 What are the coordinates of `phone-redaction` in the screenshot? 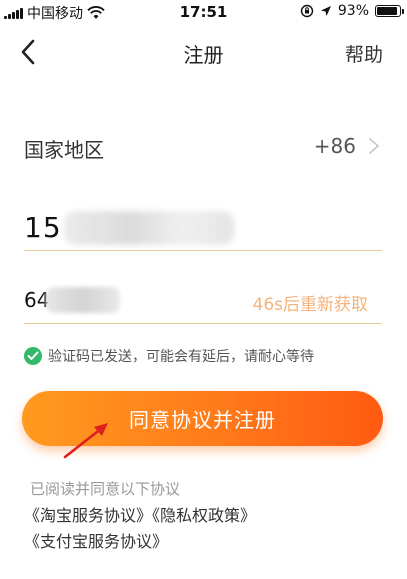 It's located at (149, 228).